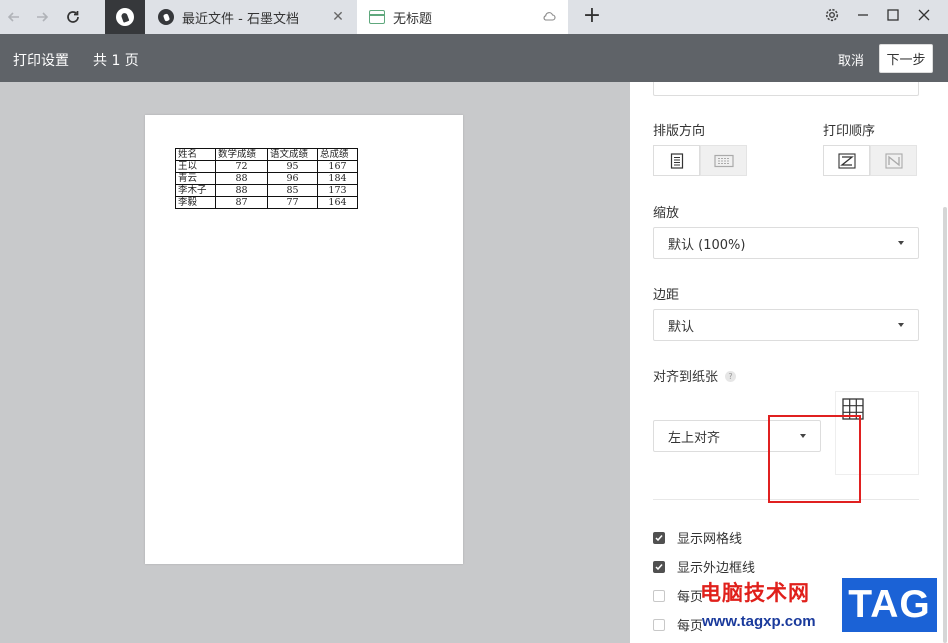 The width and height of the screenshot is (948, 643). I want to click on minimize-button, so click(863, 15).